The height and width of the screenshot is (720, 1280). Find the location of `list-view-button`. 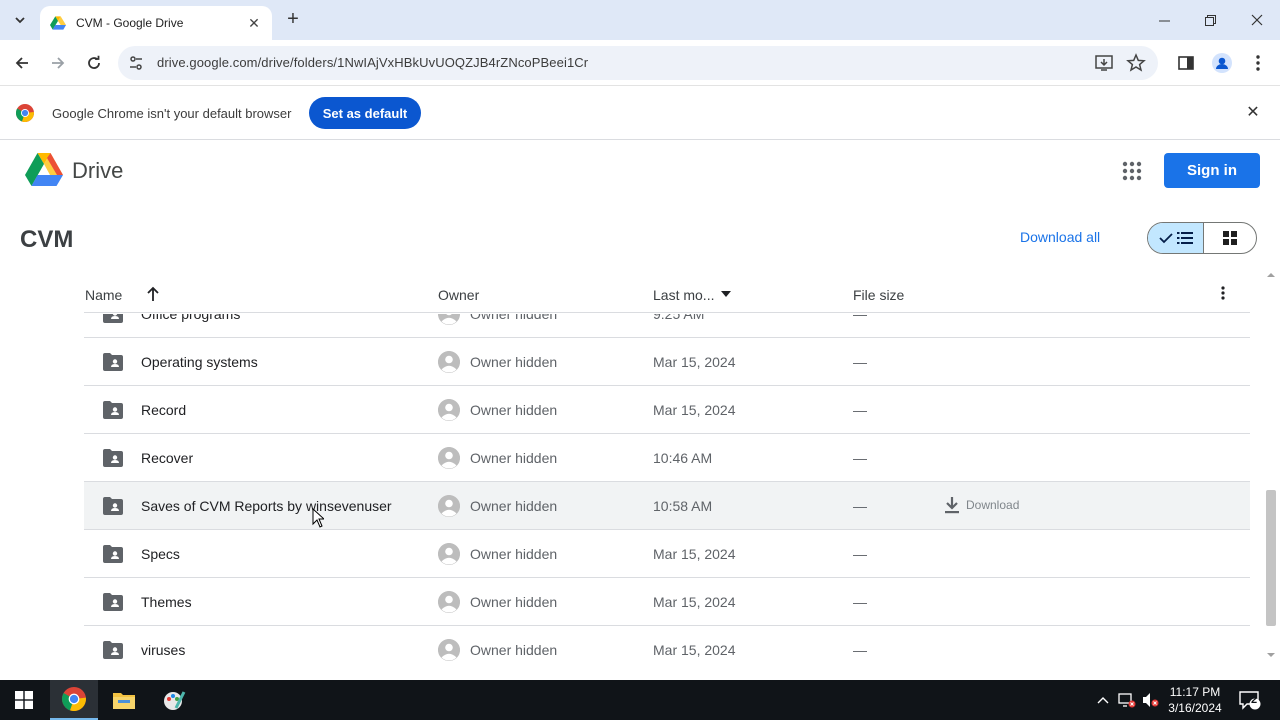

list-view-button is located at coordinates (1176, 238).